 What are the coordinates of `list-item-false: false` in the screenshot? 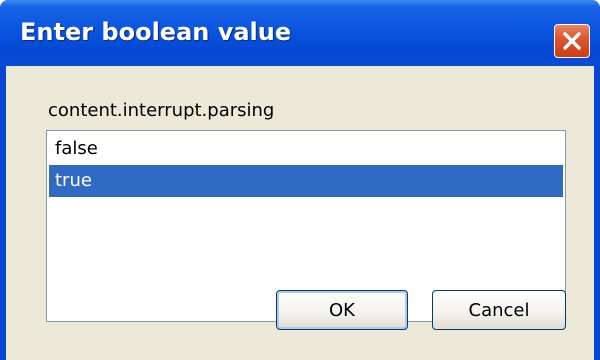 It's located at (306, 149).